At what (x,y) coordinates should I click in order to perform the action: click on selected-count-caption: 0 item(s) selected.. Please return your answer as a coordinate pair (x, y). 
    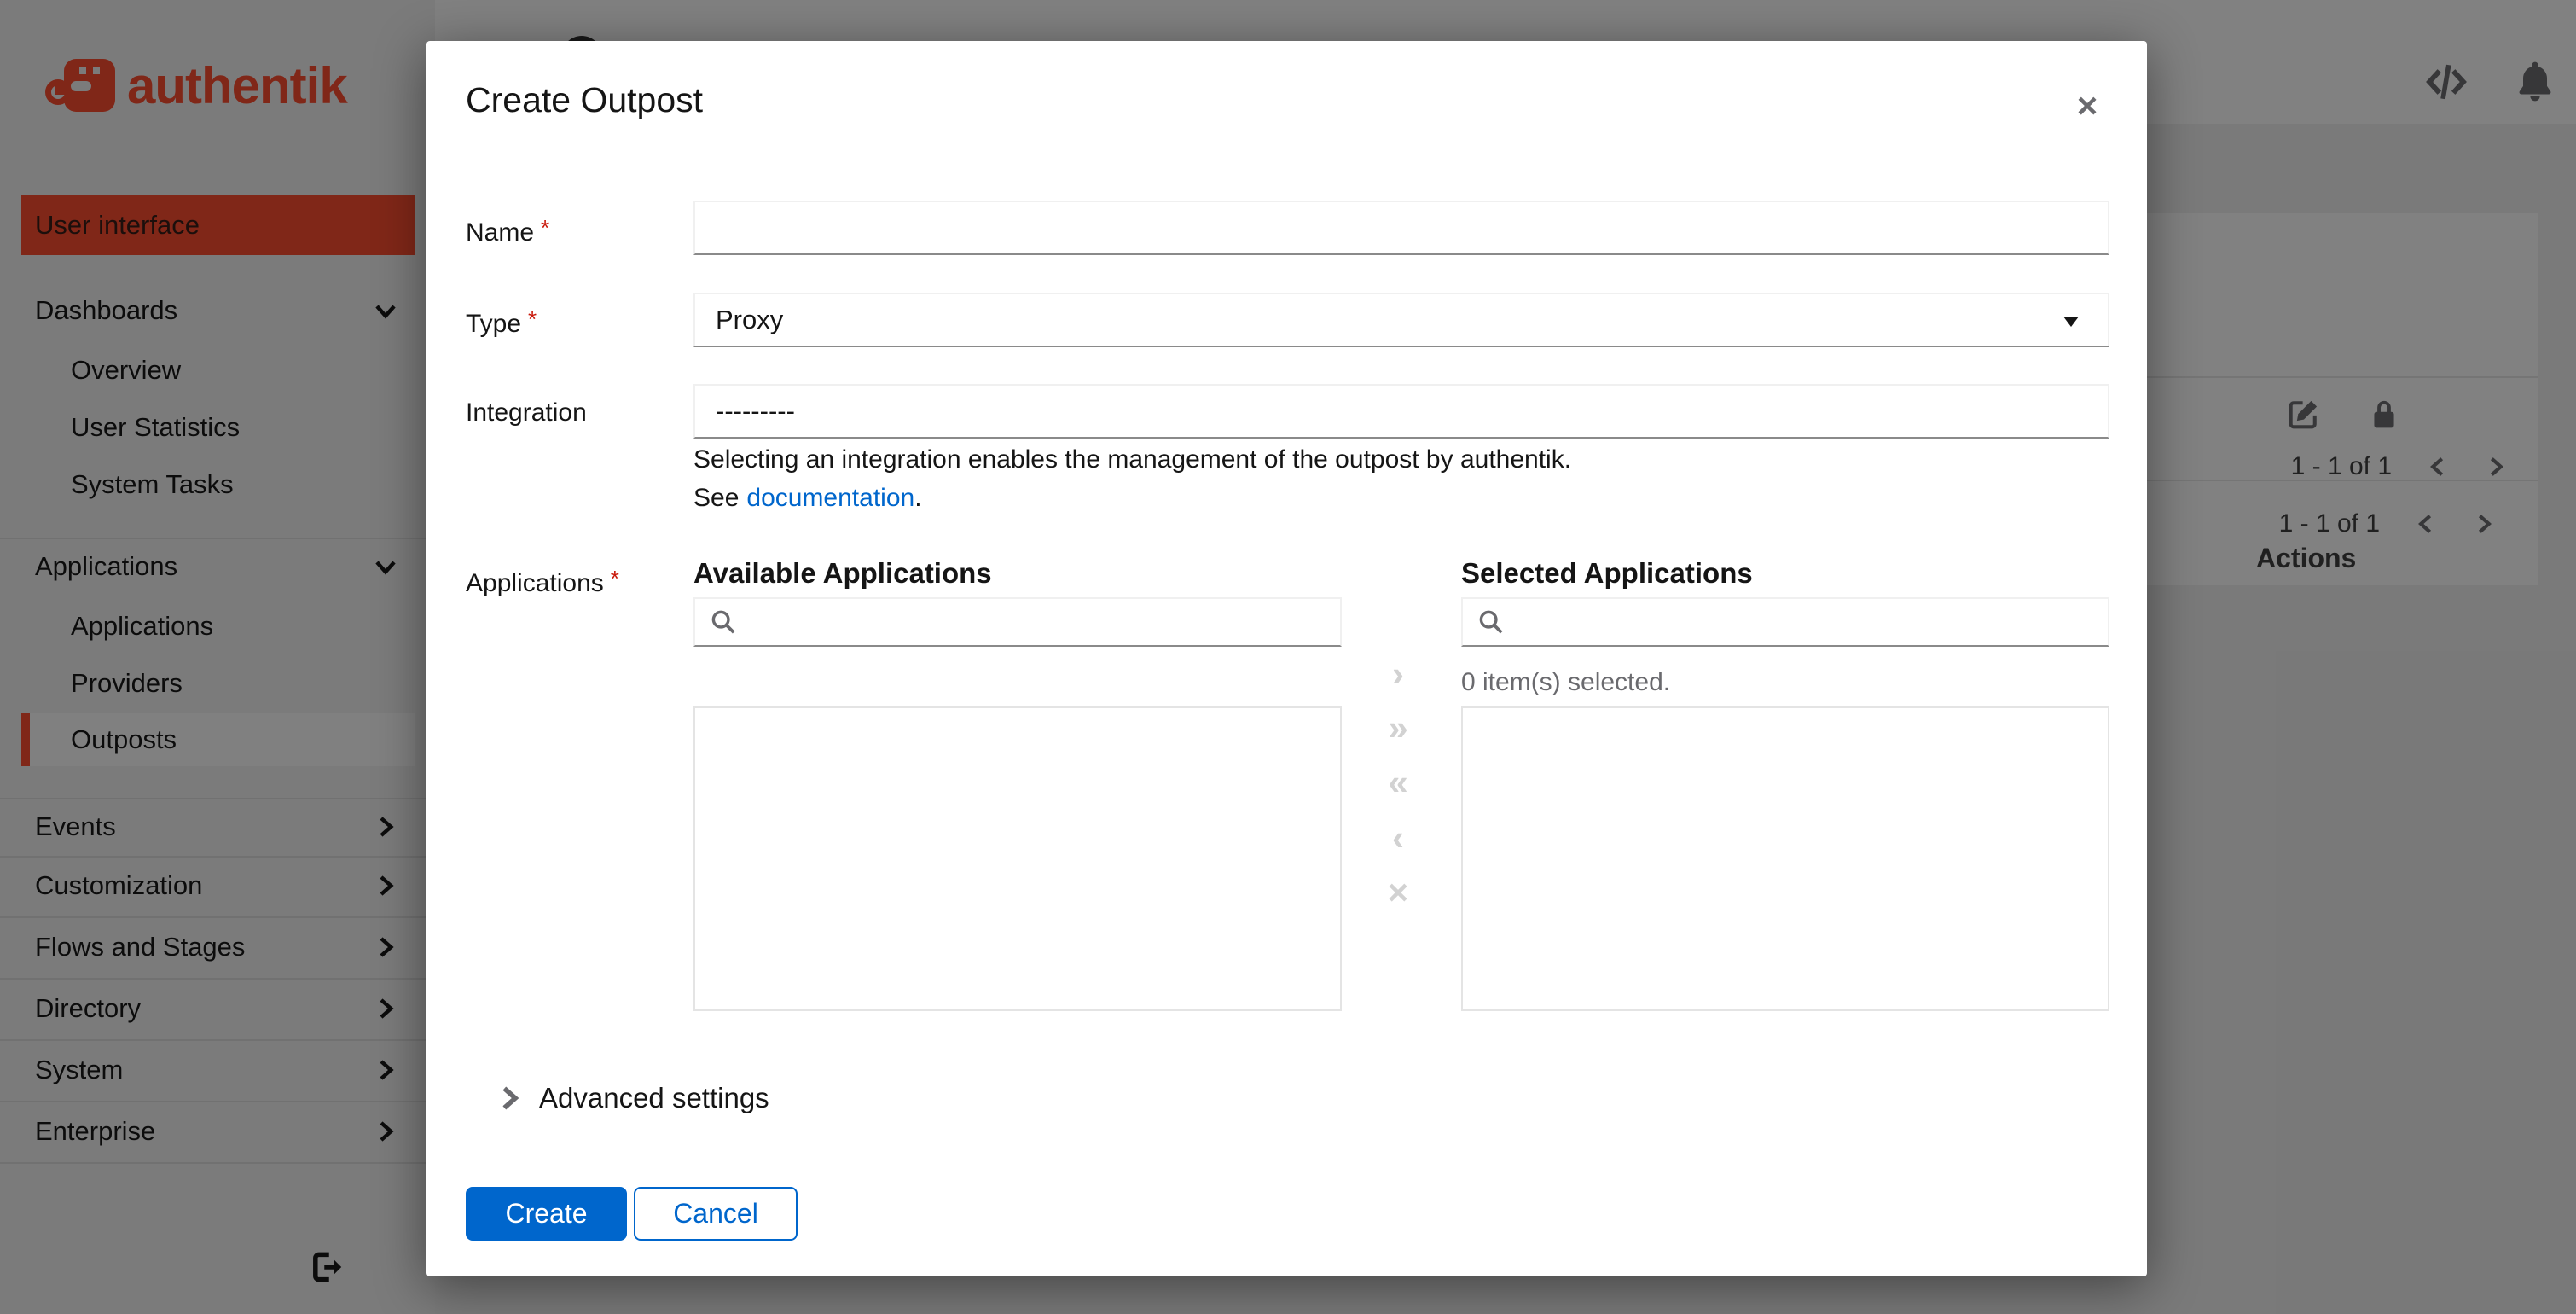
    Looking at the image, I should click on (1566, 682).